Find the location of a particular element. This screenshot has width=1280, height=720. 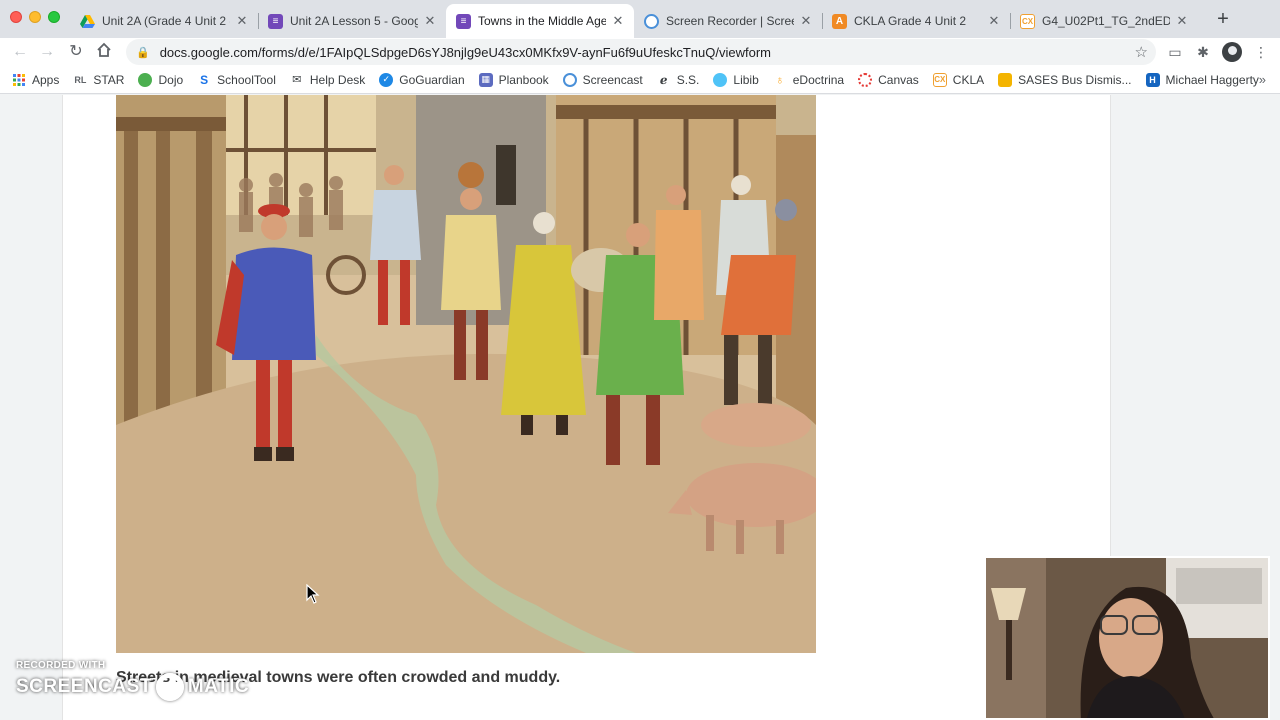

lock-icon: 🔒 is located at coordinates (143, 52).